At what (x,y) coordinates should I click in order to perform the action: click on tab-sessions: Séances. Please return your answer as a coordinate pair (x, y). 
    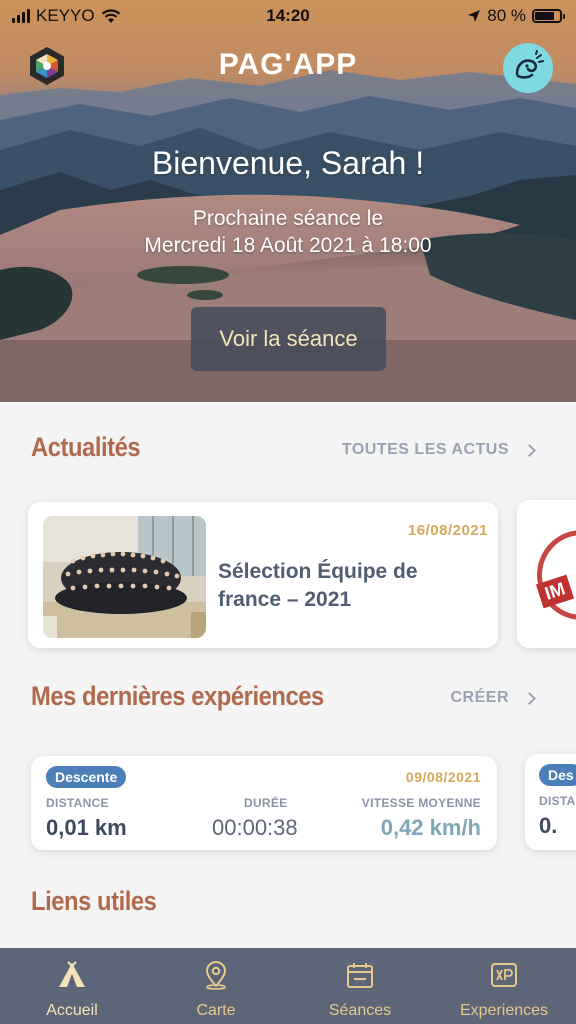
    Looking at the image, I should click on (360, 986).